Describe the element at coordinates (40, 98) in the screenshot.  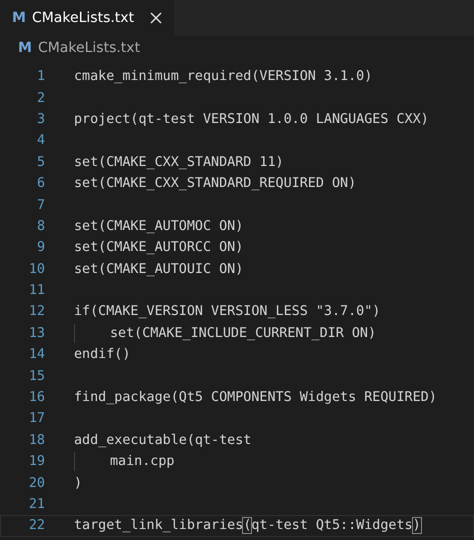
I see `line-number: 2` at that location.